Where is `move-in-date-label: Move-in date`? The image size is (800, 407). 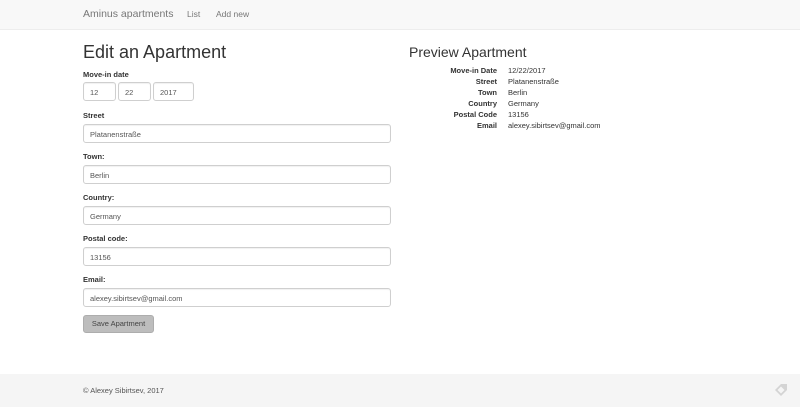
move-in-date-label: Move-in date is located at coordinates (106, 74).